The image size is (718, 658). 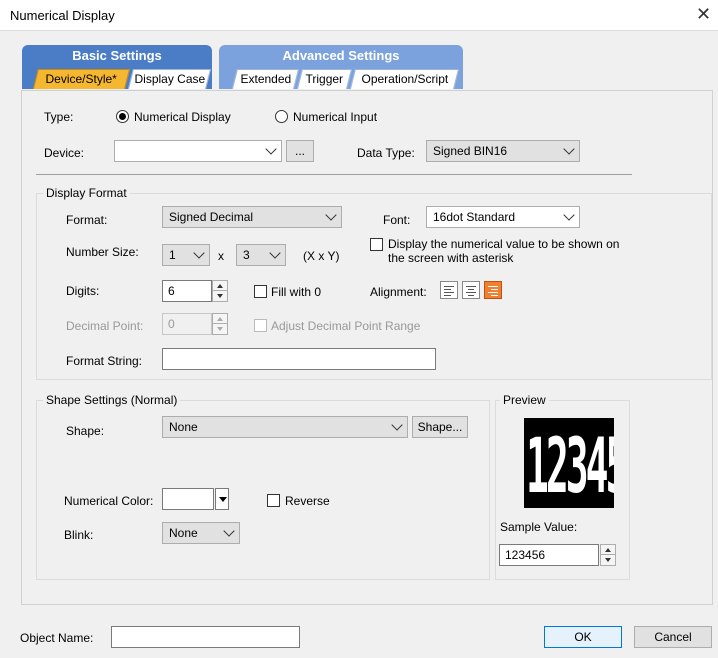 What do you see at coordinates (188, 499) in the screenshot?
I see `numerical-color-swatch` at bounding box center [188, 499].